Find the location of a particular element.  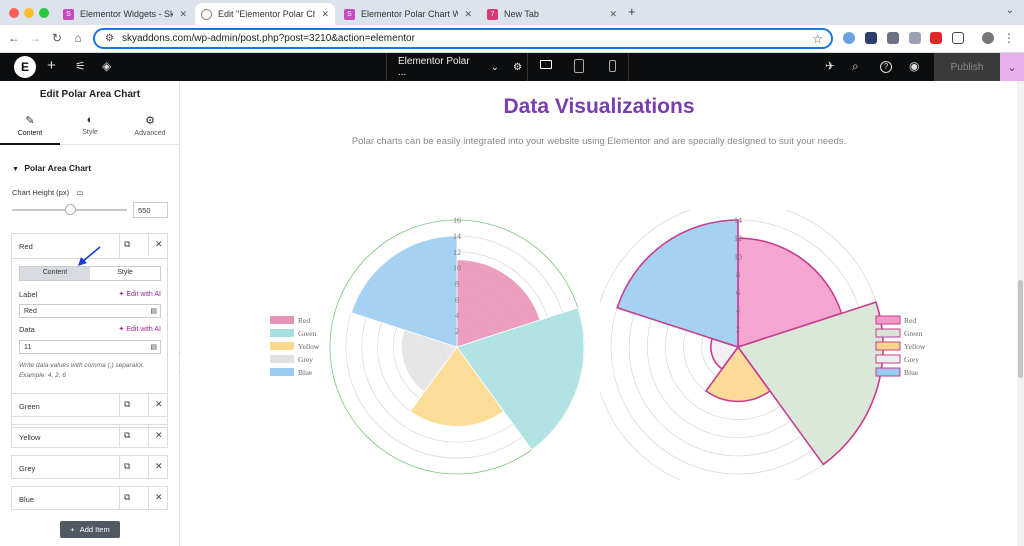

home-icon: ⌂ is located at coordinates (78, 38).